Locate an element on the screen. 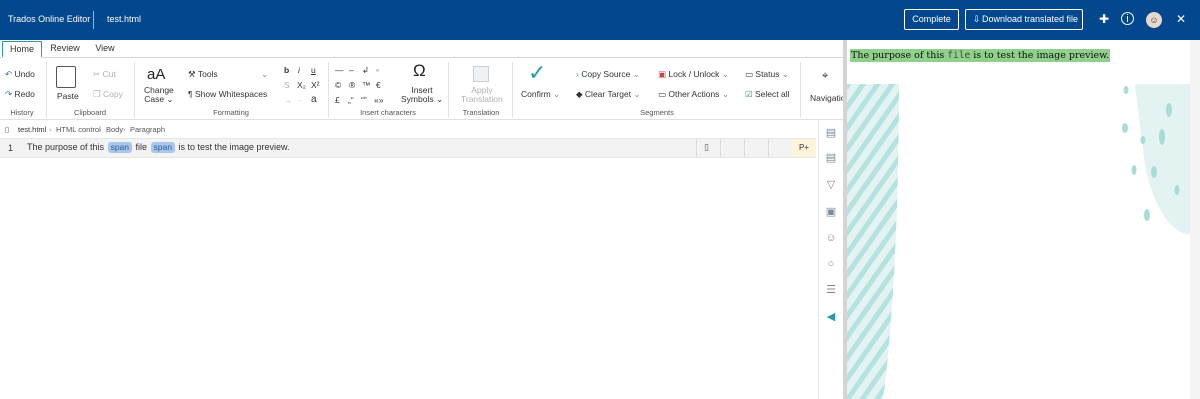 The height and width of the screenshot is (399, 1200). complete-button: Complete is located at coordinates (931, 19).